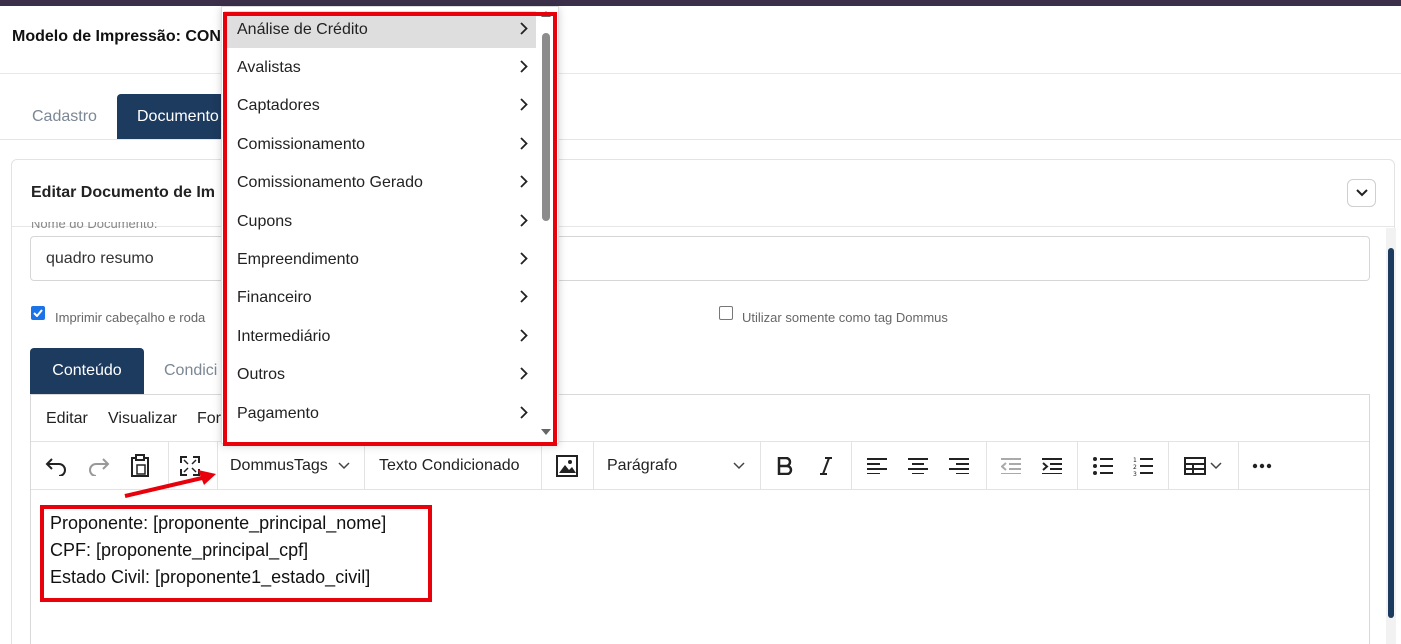 The width and height of the screenshot is (1401, 644). What do you see at coordinates (142, 419) in the screenshot?
I see `menu-visualizar: Visualizar` at bounding box center [142, 419].